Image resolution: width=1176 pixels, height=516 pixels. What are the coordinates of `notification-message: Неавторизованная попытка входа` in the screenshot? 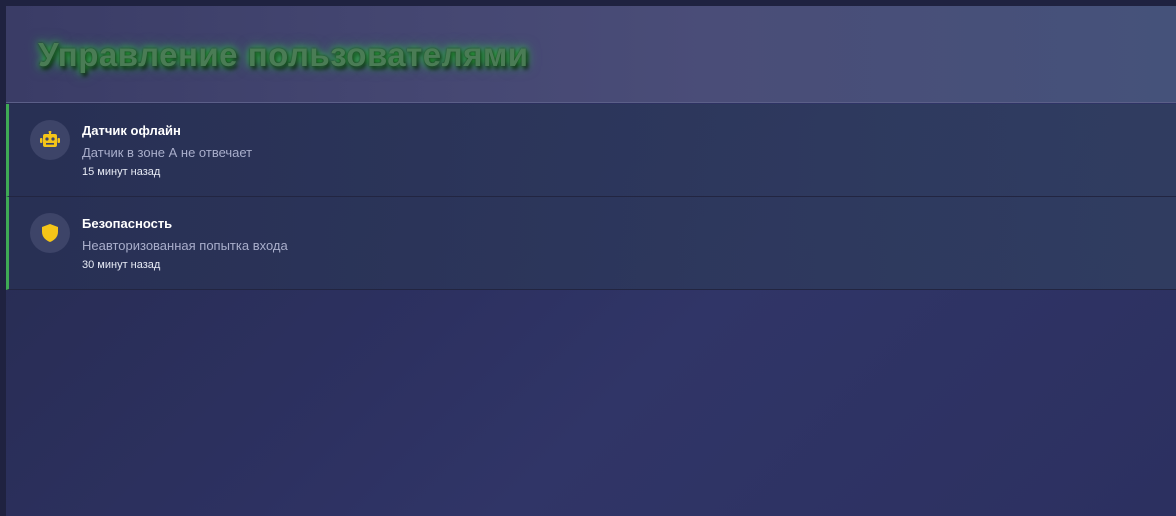 It's located at (185, 245).